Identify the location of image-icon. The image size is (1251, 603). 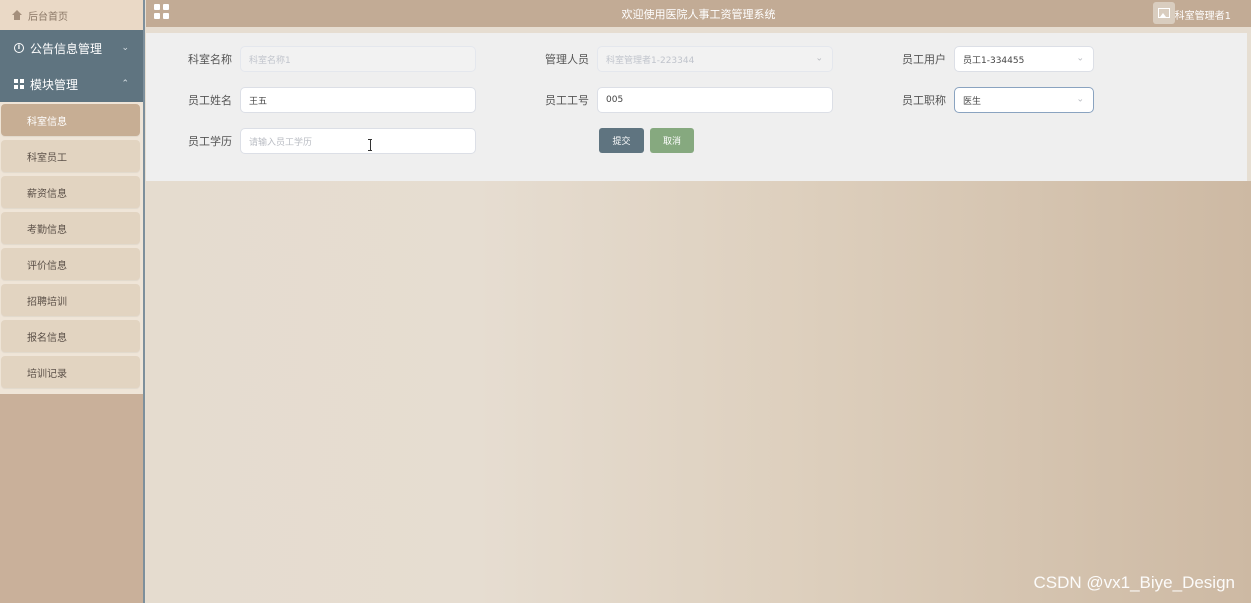
(1164, 13).